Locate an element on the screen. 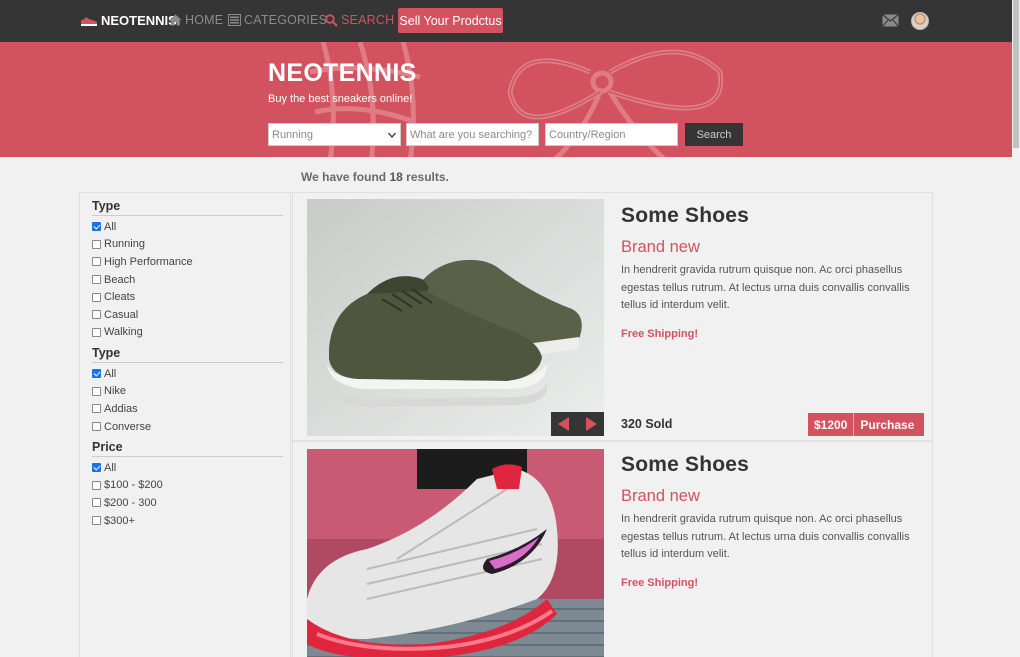  filter-option: High Performance is located at coordinates (187, 262).